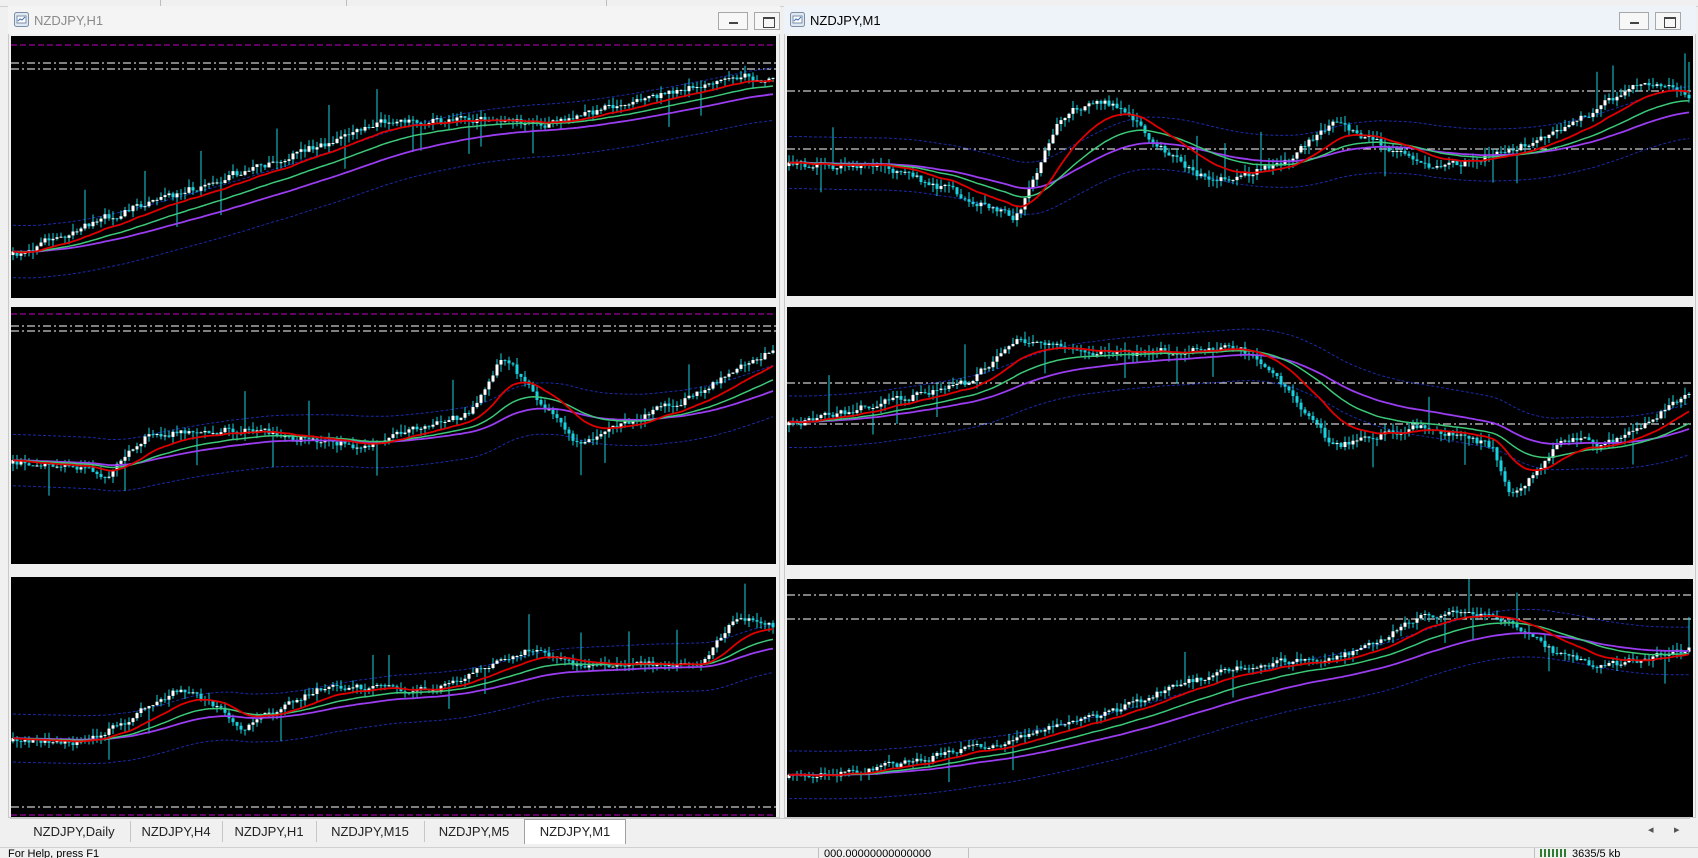  I want to click on tab-daily: NZDJPY,Daily, so click(74, 831).